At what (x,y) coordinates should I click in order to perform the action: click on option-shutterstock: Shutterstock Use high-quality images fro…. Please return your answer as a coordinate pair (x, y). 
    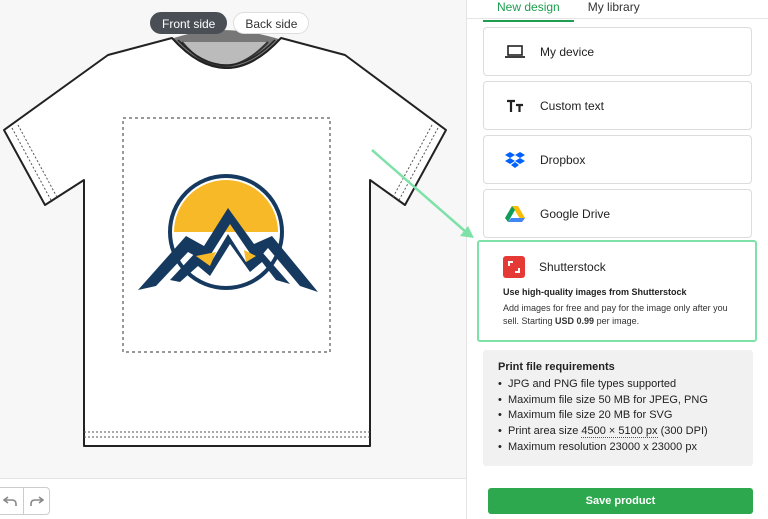
    Looking at the image, I should click on (617, 291).